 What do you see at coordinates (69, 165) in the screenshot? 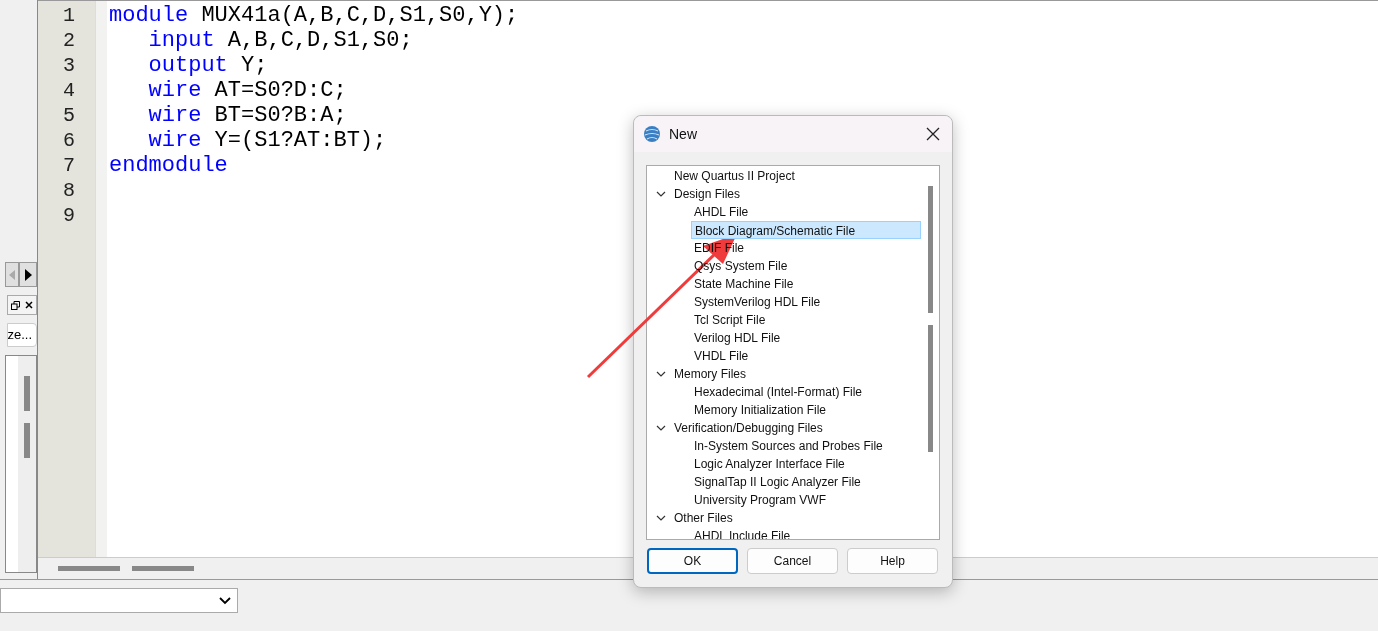
I see `line-number: 7` at bounding box center [69, 165].